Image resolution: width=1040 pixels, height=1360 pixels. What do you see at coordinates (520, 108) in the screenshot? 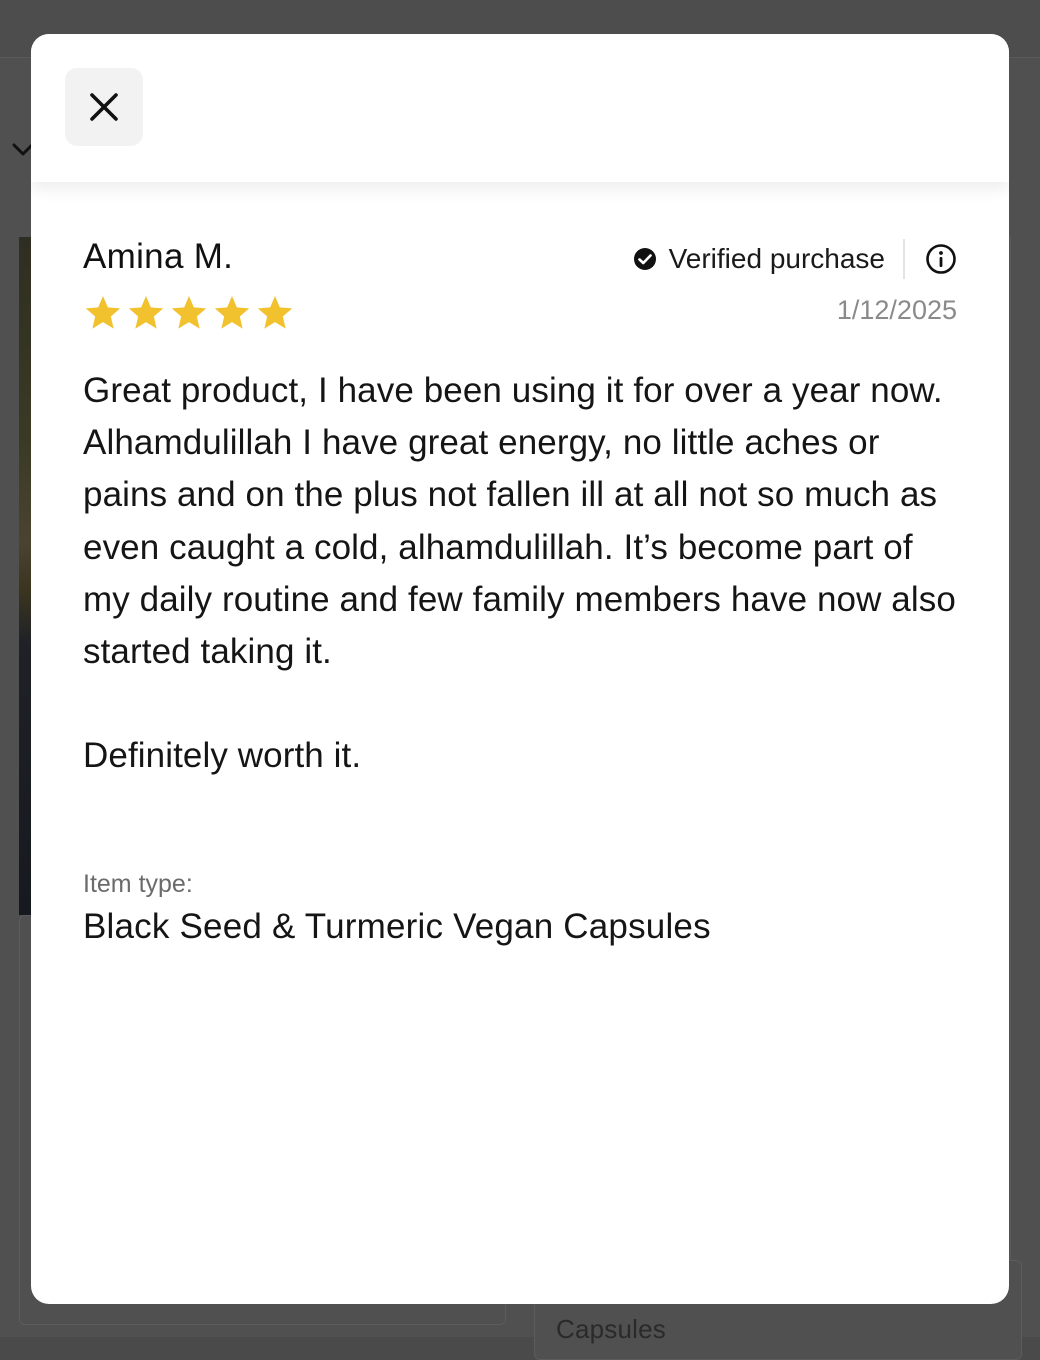
I see `modal-header` at bounding box center [520, 108].